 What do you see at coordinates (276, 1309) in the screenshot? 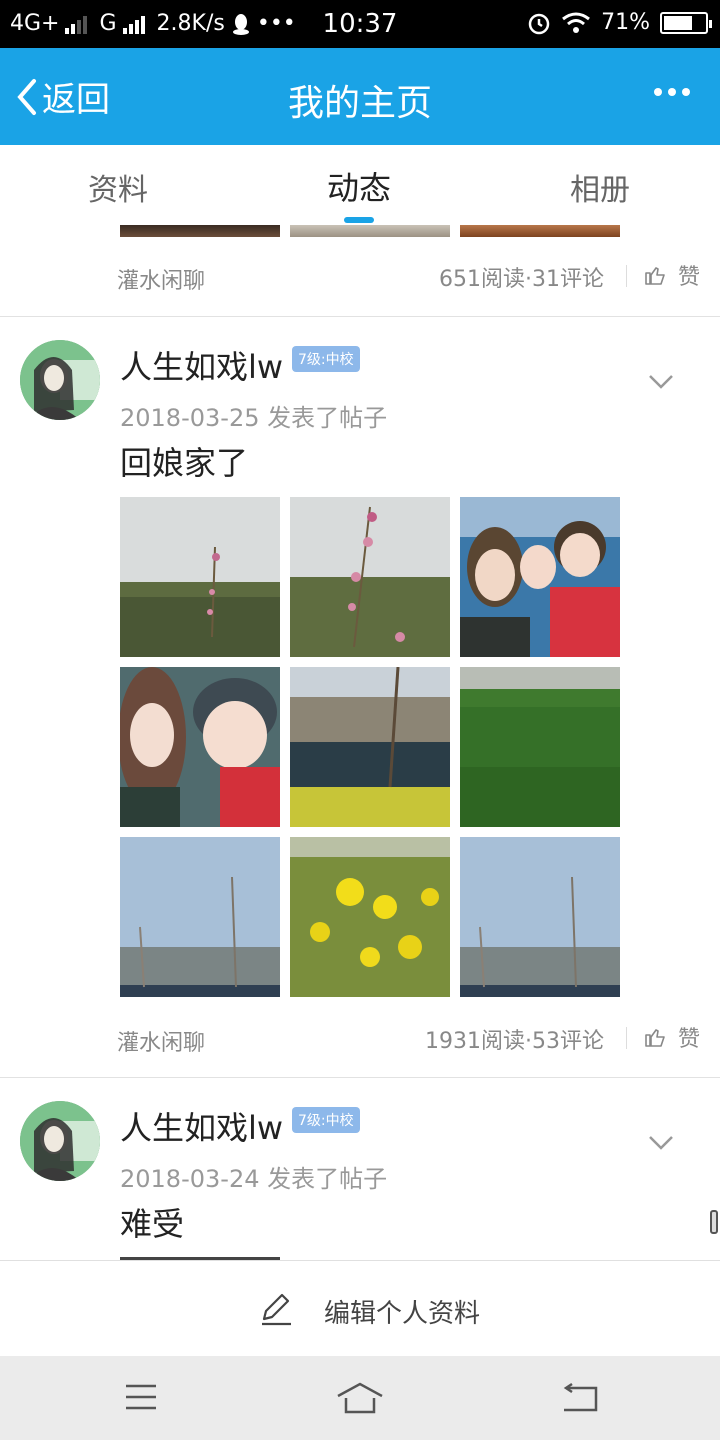
I see `pencil-icon` at bounding box center [276, 1309].